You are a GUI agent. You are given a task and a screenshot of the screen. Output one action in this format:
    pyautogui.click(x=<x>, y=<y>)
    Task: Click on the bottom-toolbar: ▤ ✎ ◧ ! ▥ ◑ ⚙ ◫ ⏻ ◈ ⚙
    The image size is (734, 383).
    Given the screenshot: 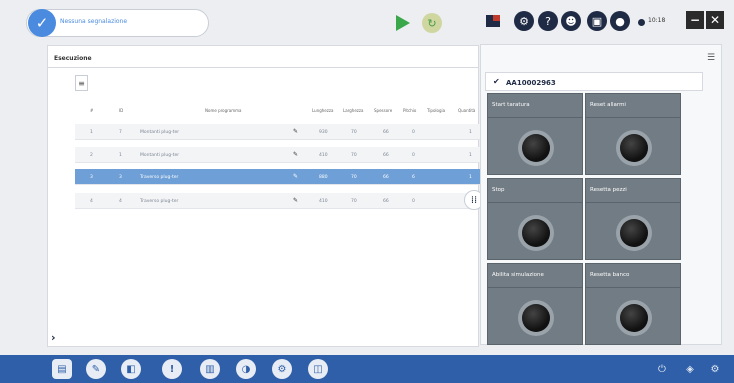 What is the action you would take?
    pyautogui.click(x=367, y=369)
    